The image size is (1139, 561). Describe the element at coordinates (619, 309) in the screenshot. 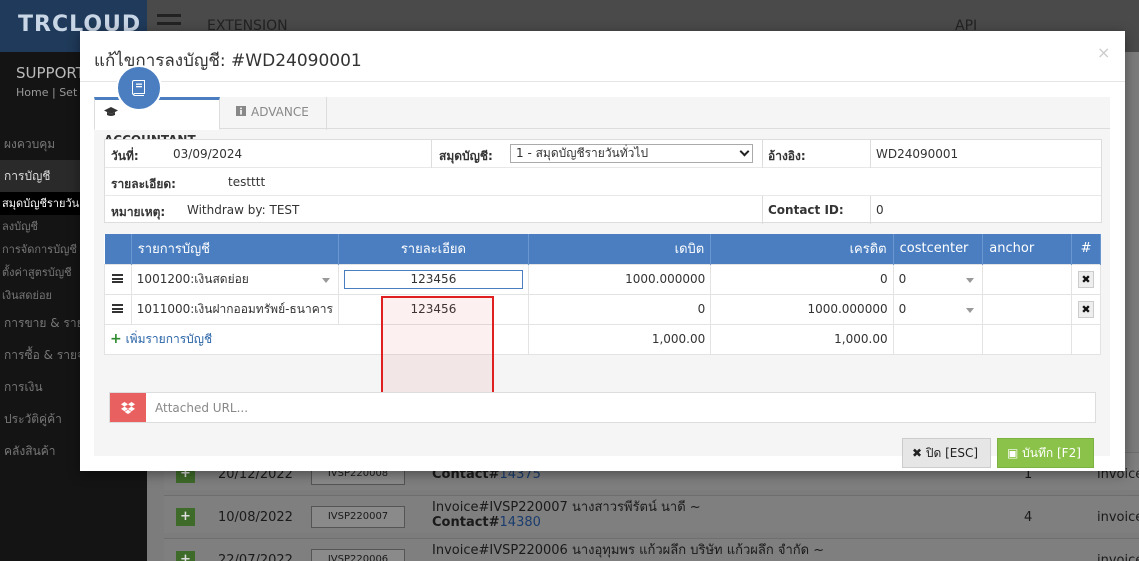

I see `debit-input: 0` at that location.